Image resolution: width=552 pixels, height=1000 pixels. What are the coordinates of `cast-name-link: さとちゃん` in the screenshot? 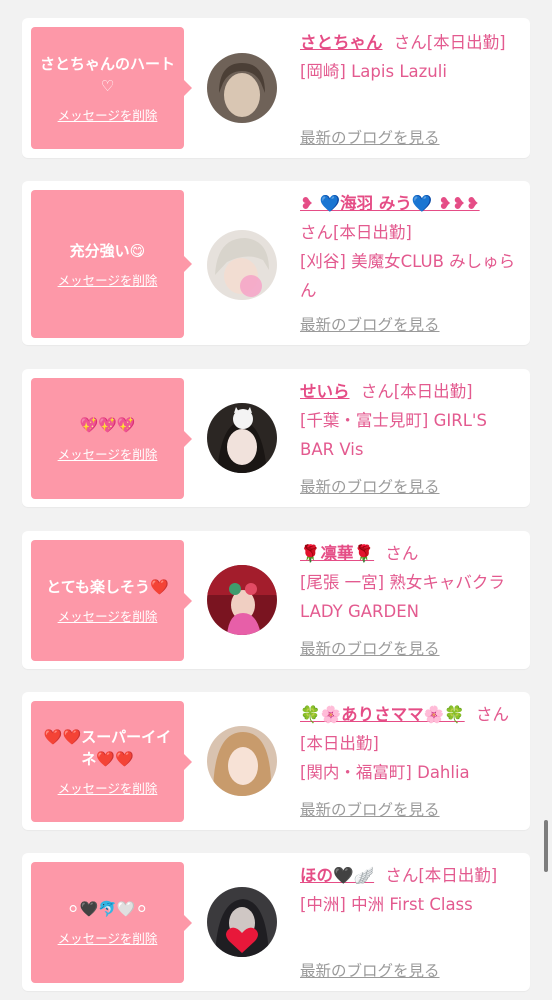 It's located at (341, 42).